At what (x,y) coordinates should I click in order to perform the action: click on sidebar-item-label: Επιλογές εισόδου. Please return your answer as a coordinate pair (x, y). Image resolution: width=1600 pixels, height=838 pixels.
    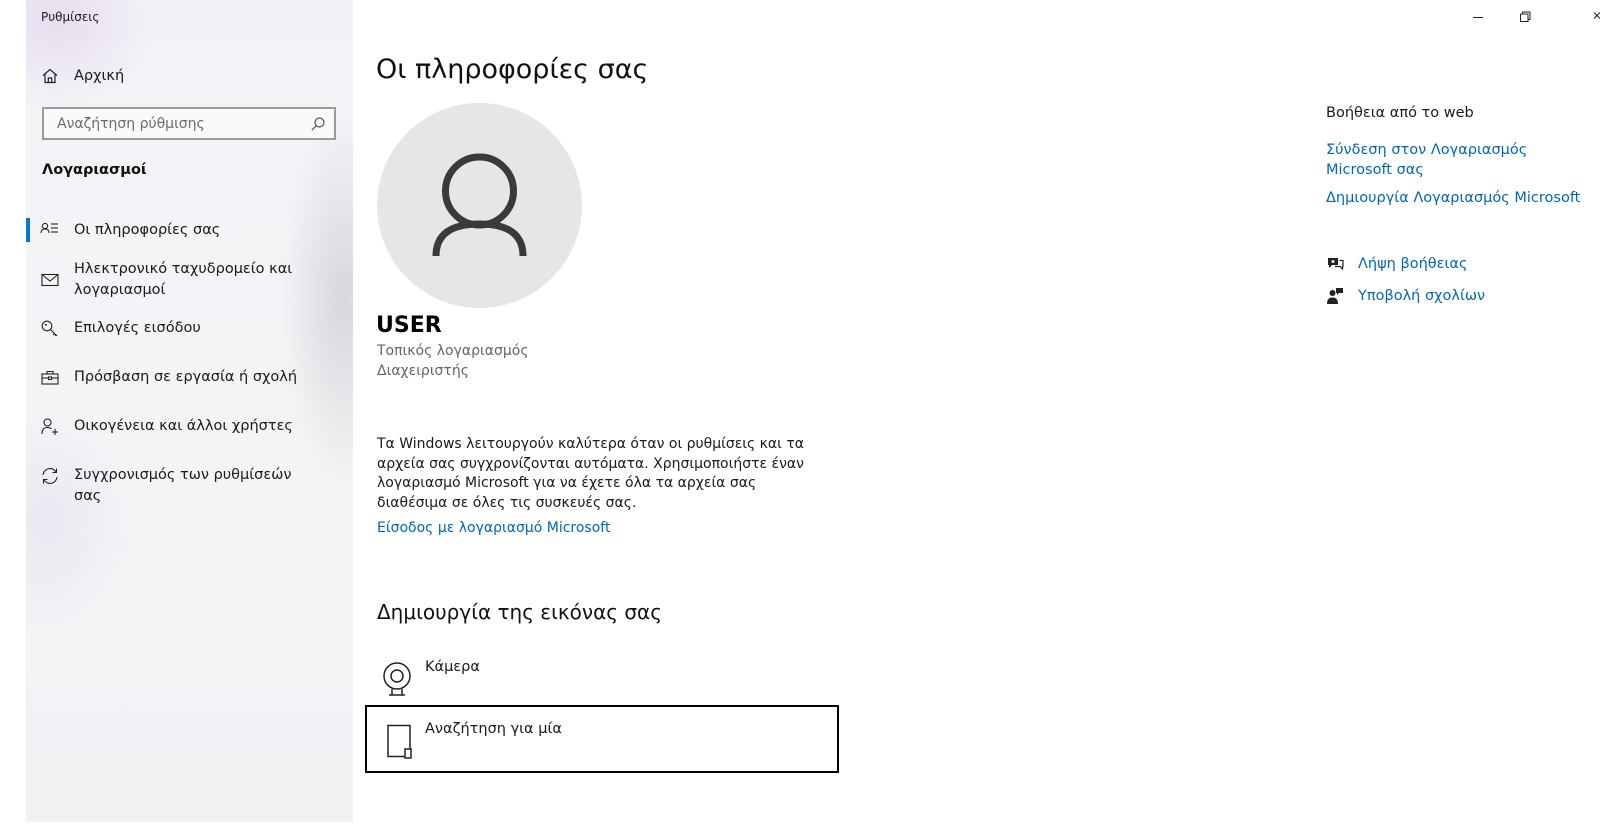
    Looking at the image, I should click on (137, 328).